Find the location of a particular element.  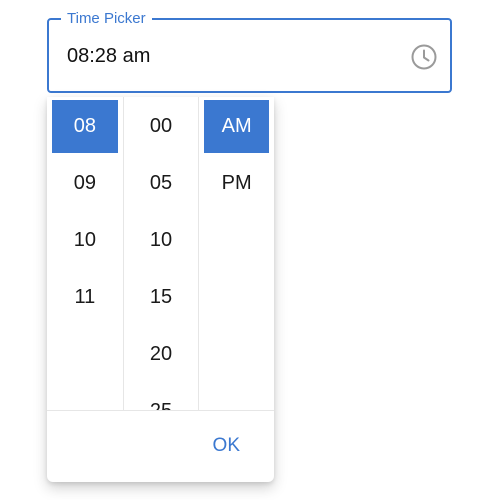

minute-option: 25 is located at coordinates (161, 397).